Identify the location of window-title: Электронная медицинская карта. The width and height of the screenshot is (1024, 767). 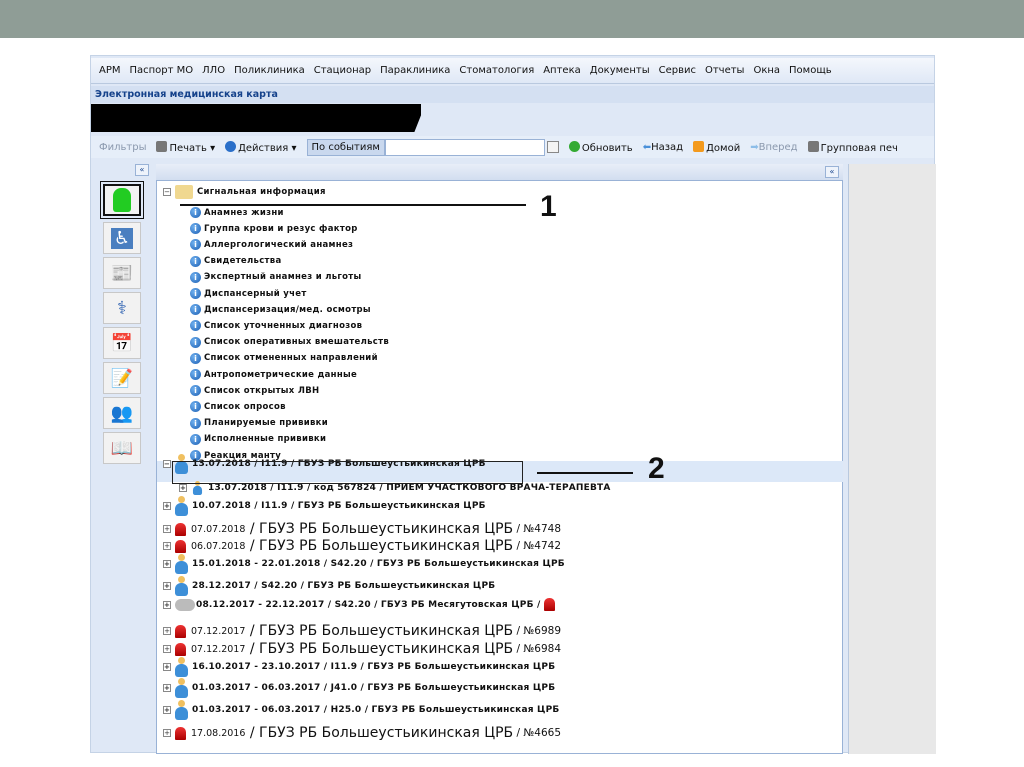
(512, 94).